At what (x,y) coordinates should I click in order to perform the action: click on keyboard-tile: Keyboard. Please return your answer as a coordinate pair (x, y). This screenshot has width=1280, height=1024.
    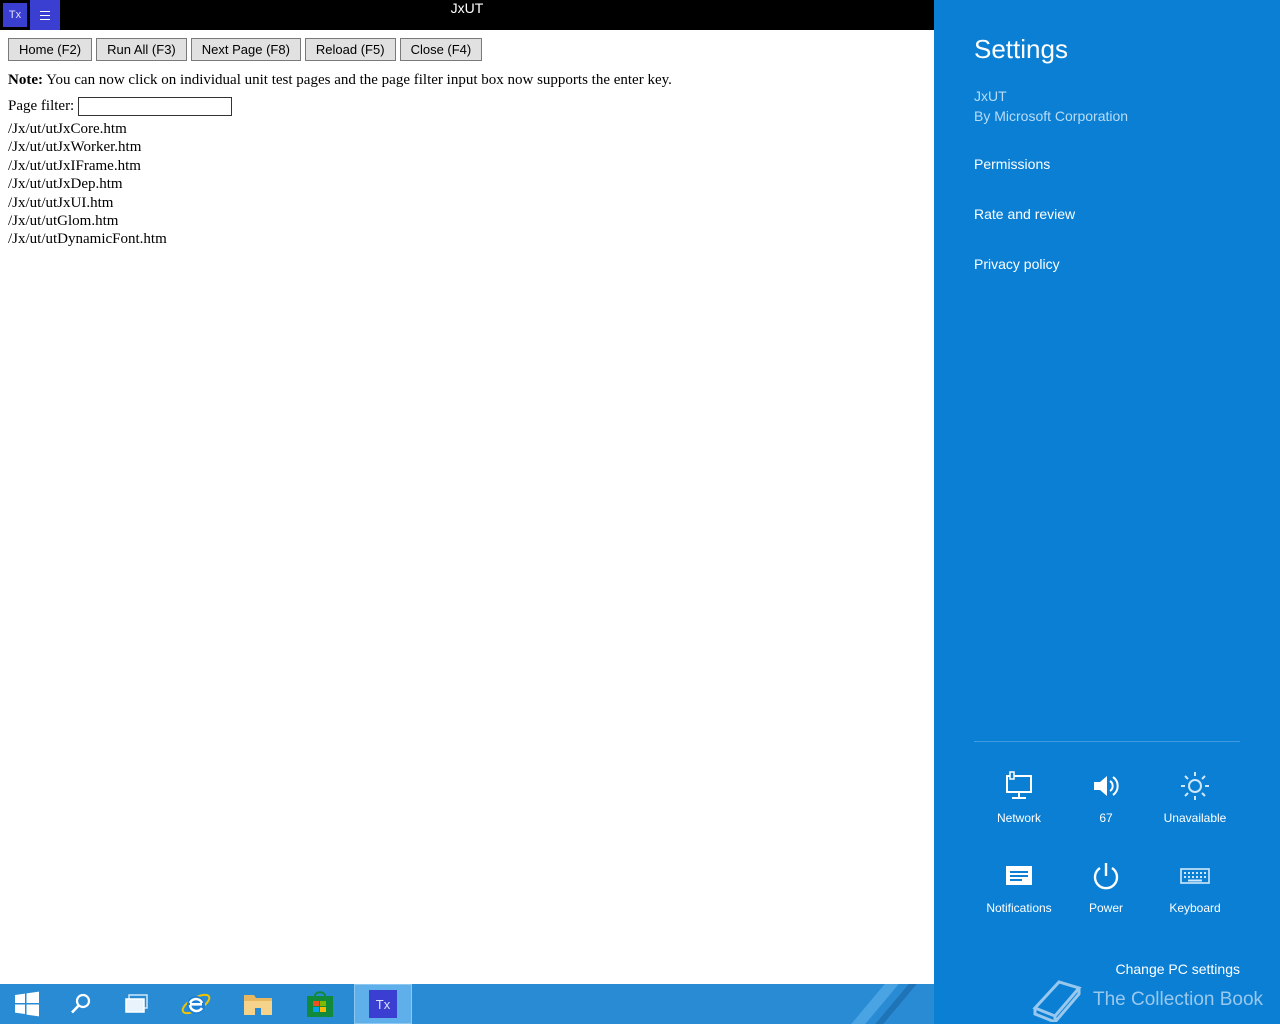
    Looking at the image, I should click on (1195, 888).